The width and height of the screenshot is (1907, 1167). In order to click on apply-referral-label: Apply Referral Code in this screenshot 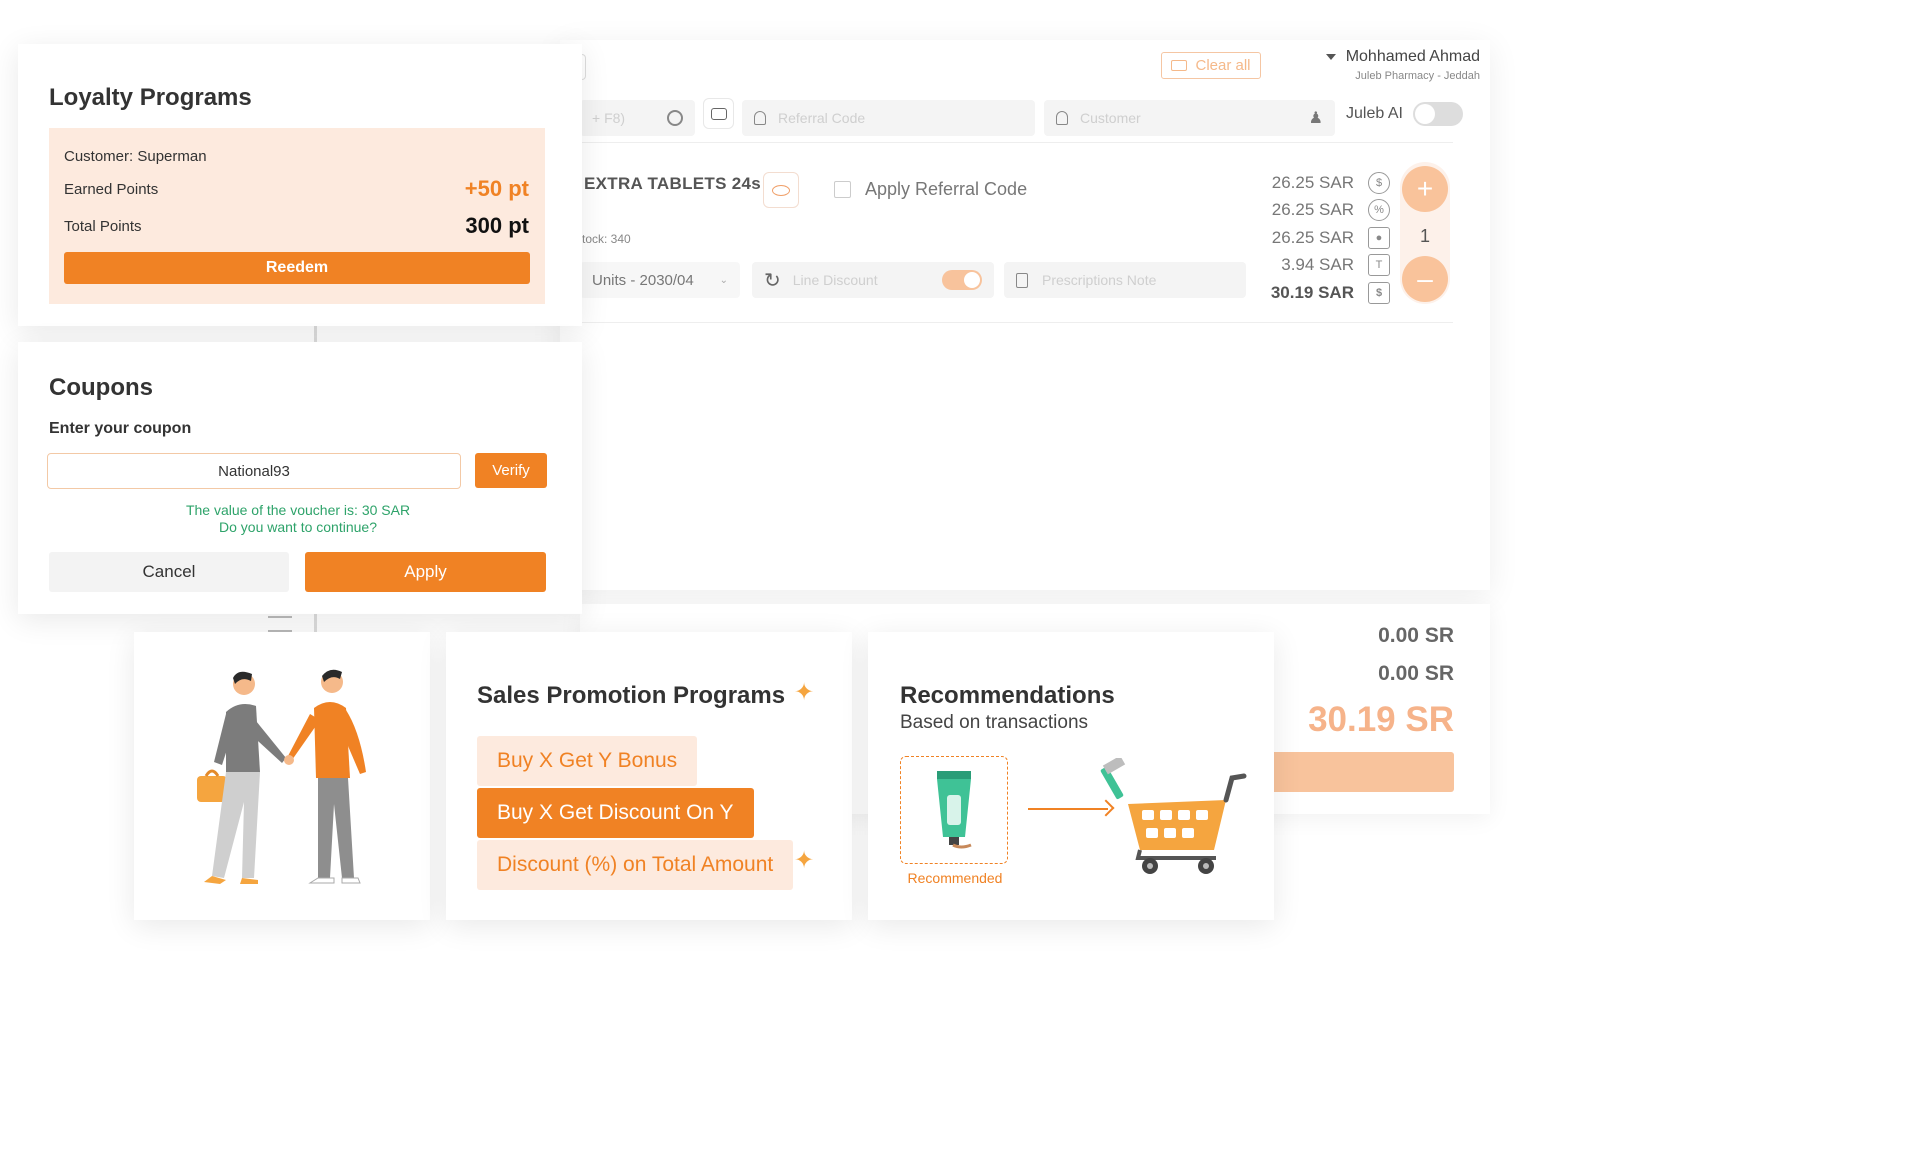, I will do `click(946, 189)`.